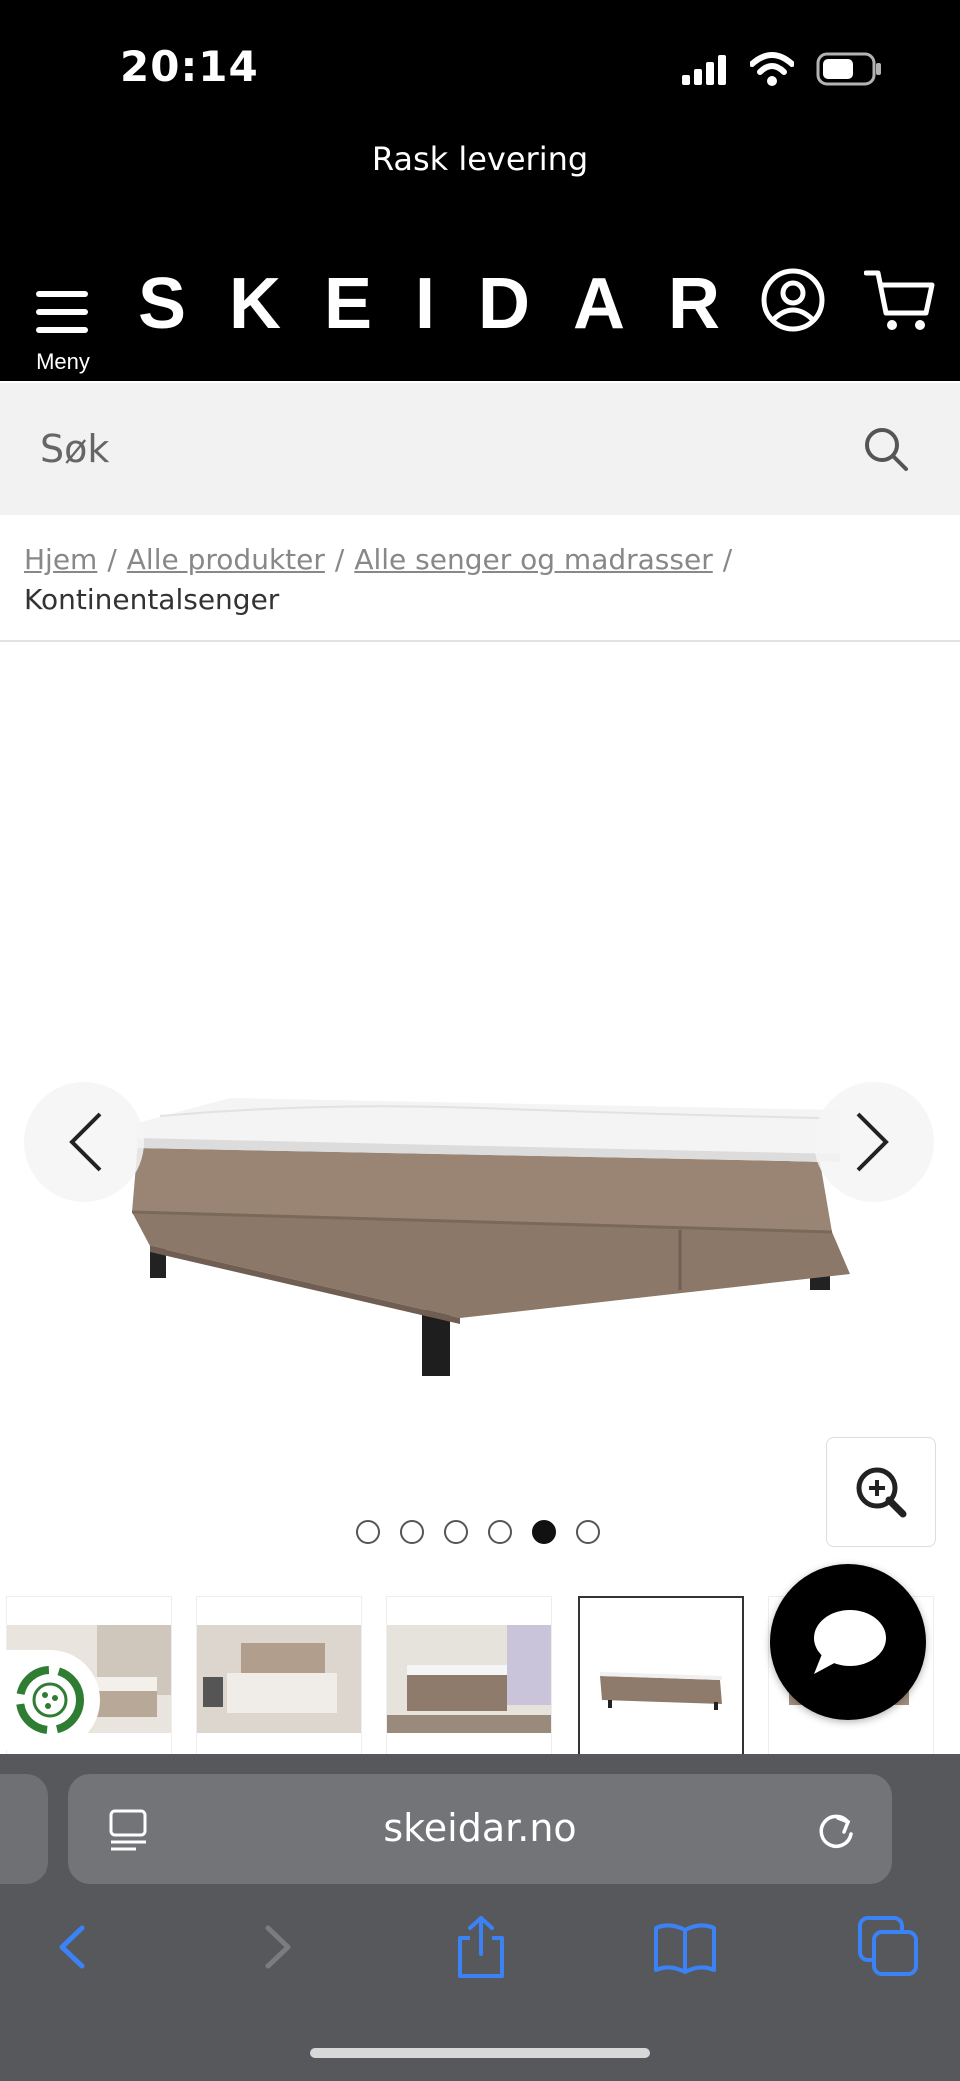  I want to click on search-bar, so click(480, 449).